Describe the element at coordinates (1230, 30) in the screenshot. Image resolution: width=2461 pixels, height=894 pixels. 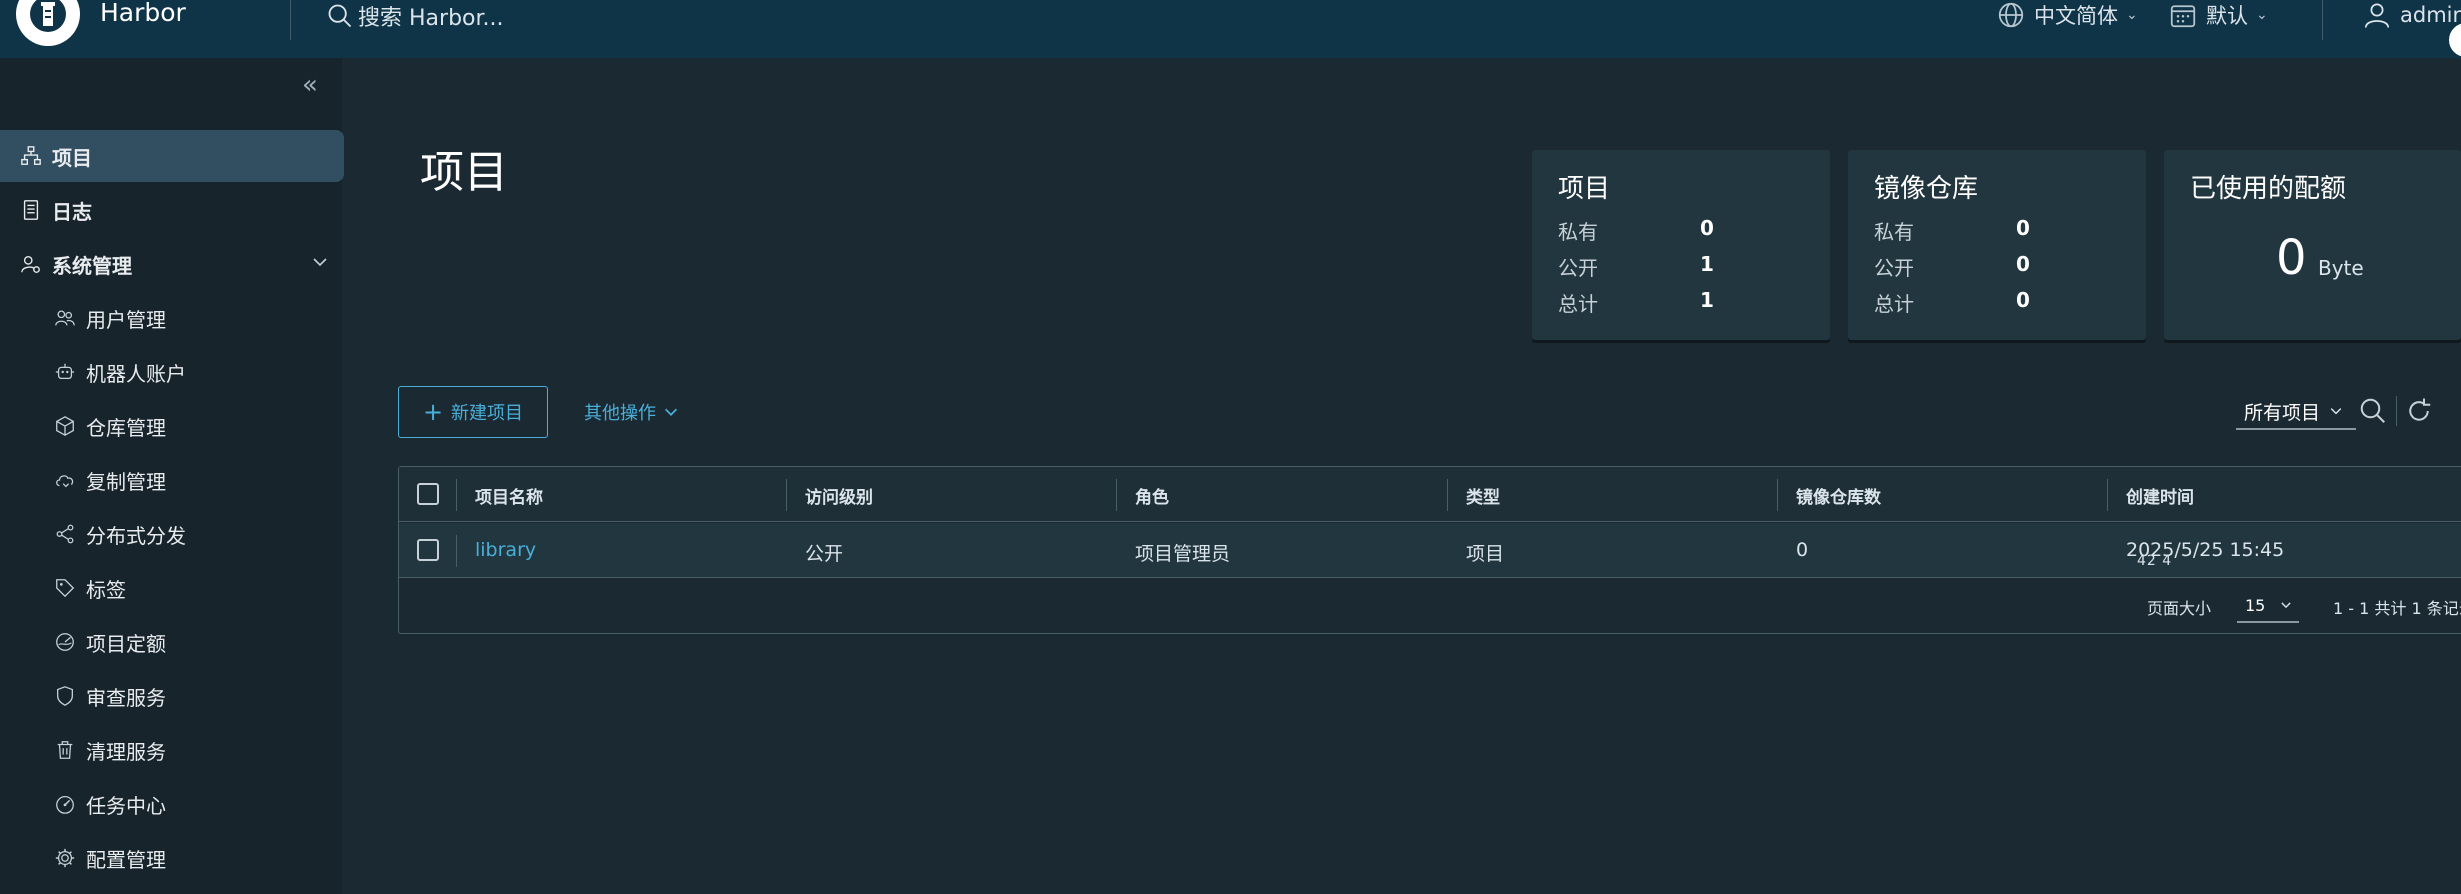
I see `top-header: Harbor 搜索 Harbor... 中文简体 ⌄ 默认 ⌄ admin` at that location.